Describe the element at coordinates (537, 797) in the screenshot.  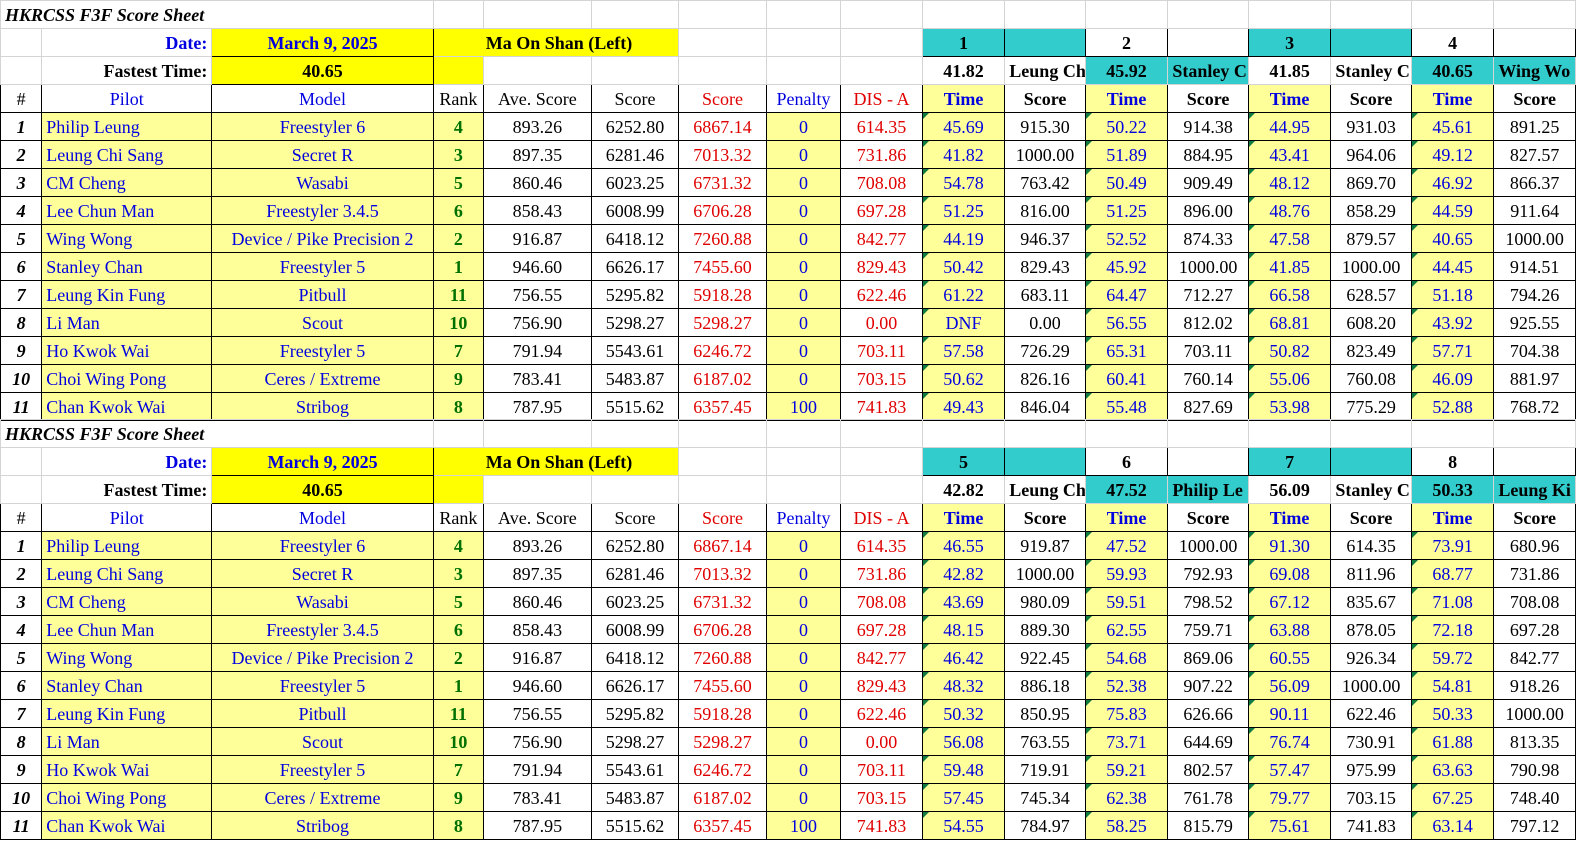
I see `pilot-ave-score: 783.41` at that location.